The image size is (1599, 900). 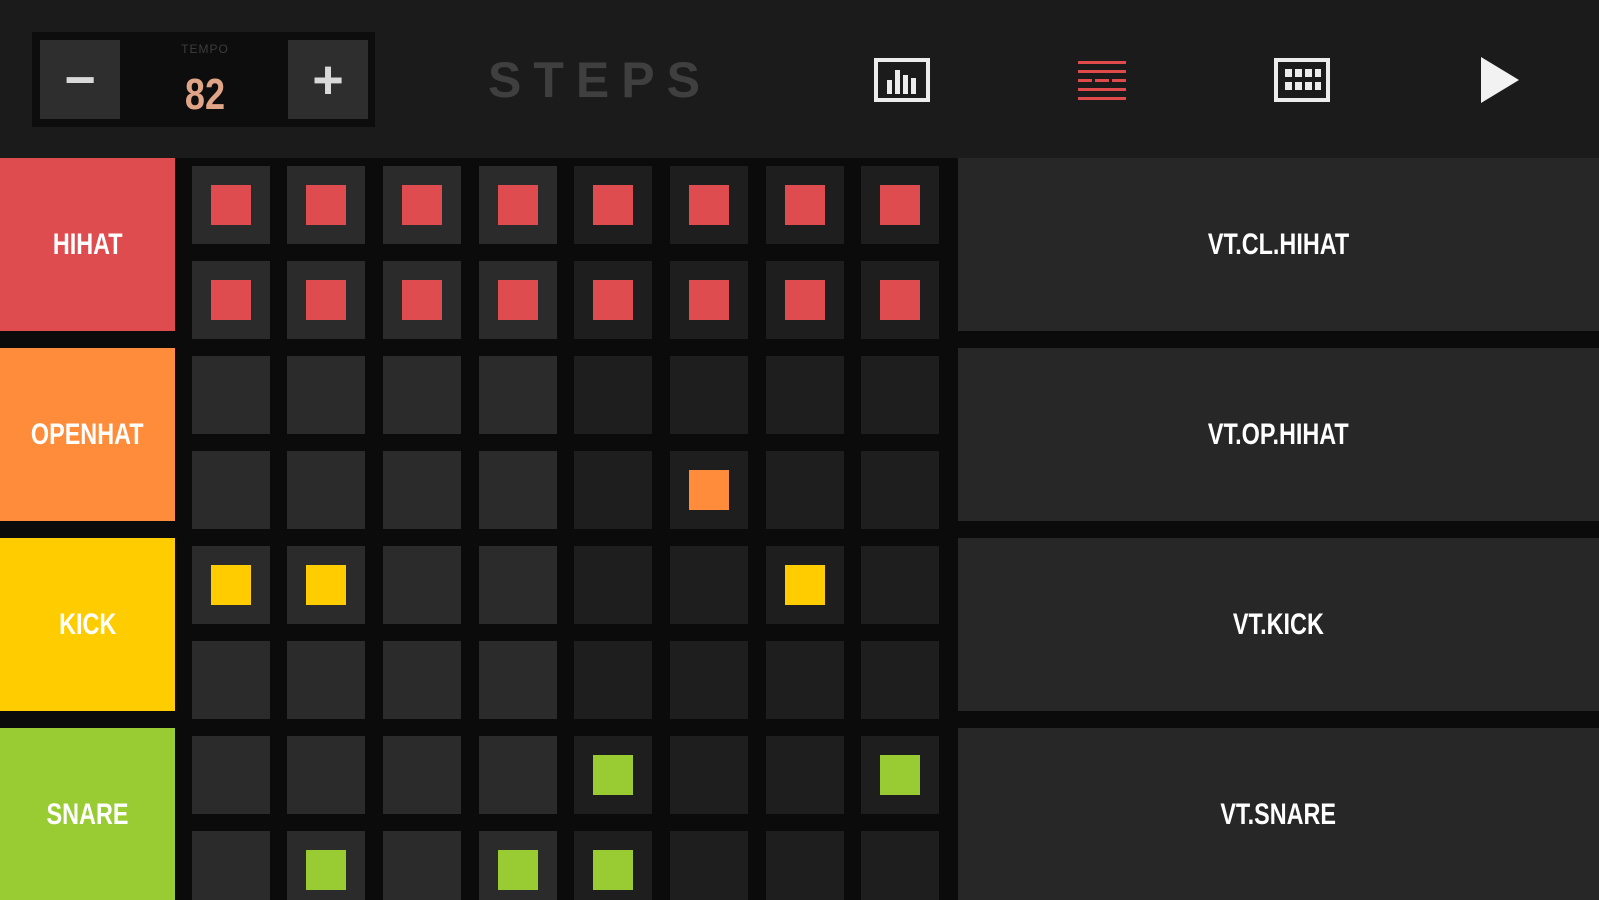 I want to click on track-name: KICK, so click(x=87, y=624).